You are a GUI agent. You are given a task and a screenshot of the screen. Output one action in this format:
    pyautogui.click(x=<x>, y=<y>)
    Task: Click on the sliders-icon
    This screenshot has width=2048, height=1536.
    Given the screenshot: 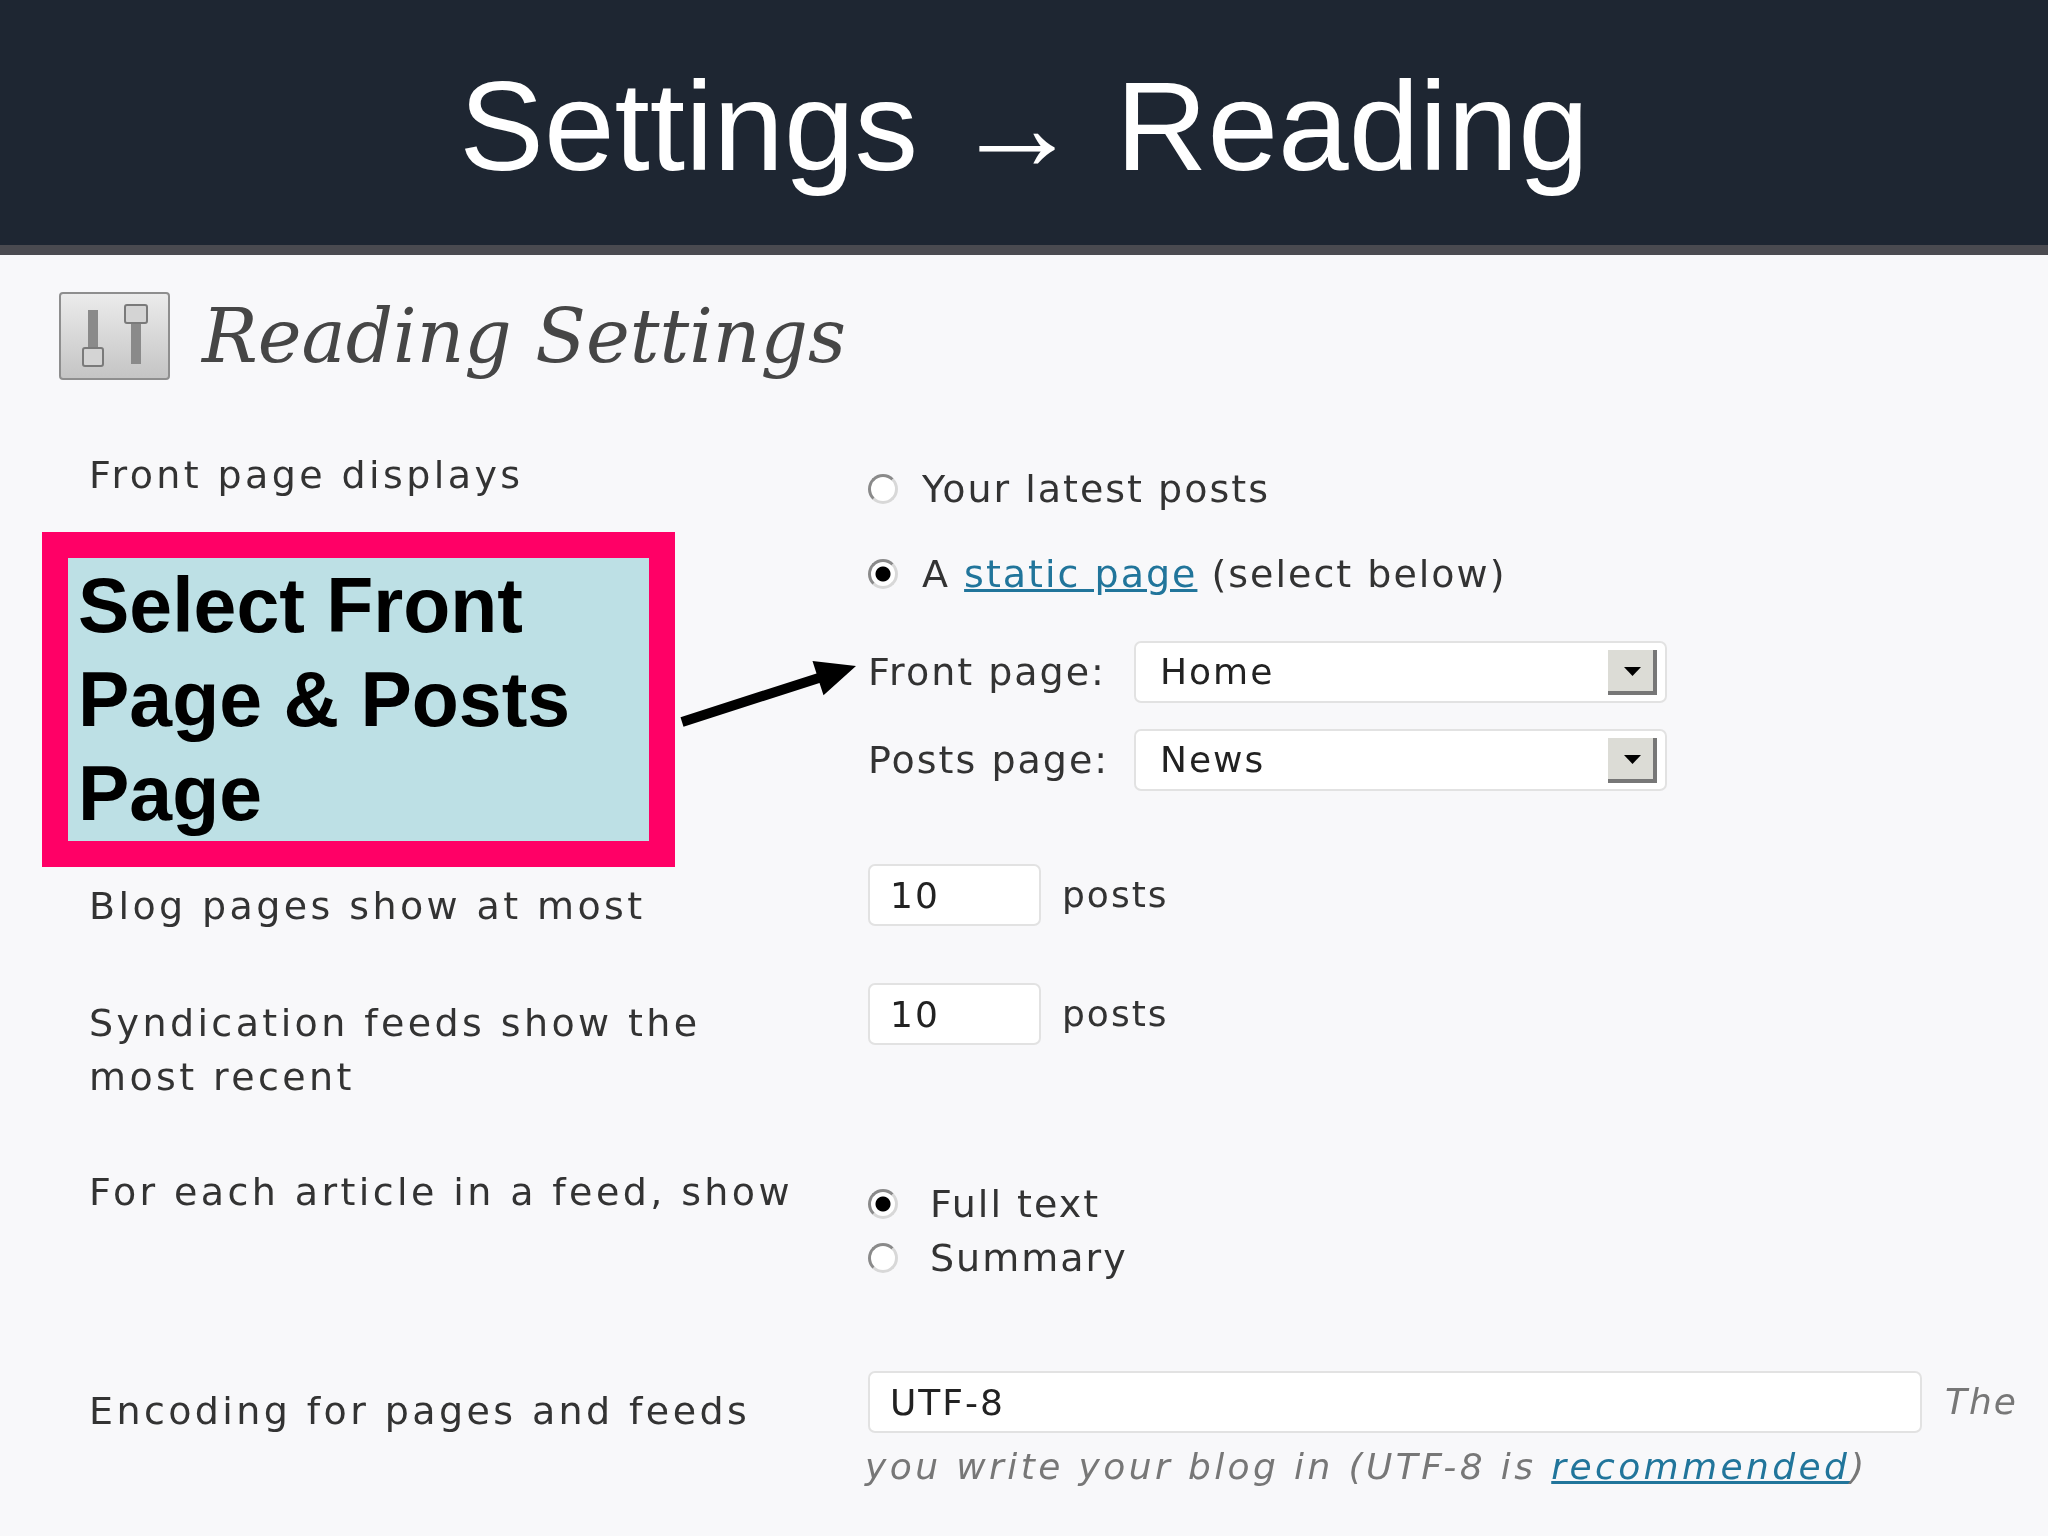 What is the action you would take?
    pyautogui.click(x=114, y=336)
    